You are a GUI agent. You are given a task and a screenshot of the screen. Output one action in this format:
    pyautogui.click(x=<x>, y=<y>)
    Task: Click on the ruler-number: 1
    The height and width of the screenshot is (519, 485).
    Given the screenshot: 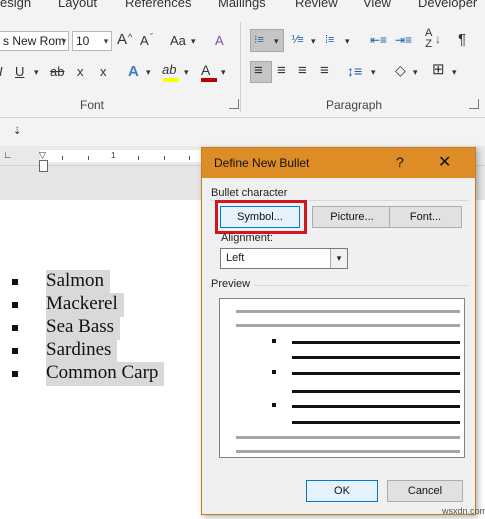 What is the action you would take?
    pyautogui.click(x=113, y=155)
    